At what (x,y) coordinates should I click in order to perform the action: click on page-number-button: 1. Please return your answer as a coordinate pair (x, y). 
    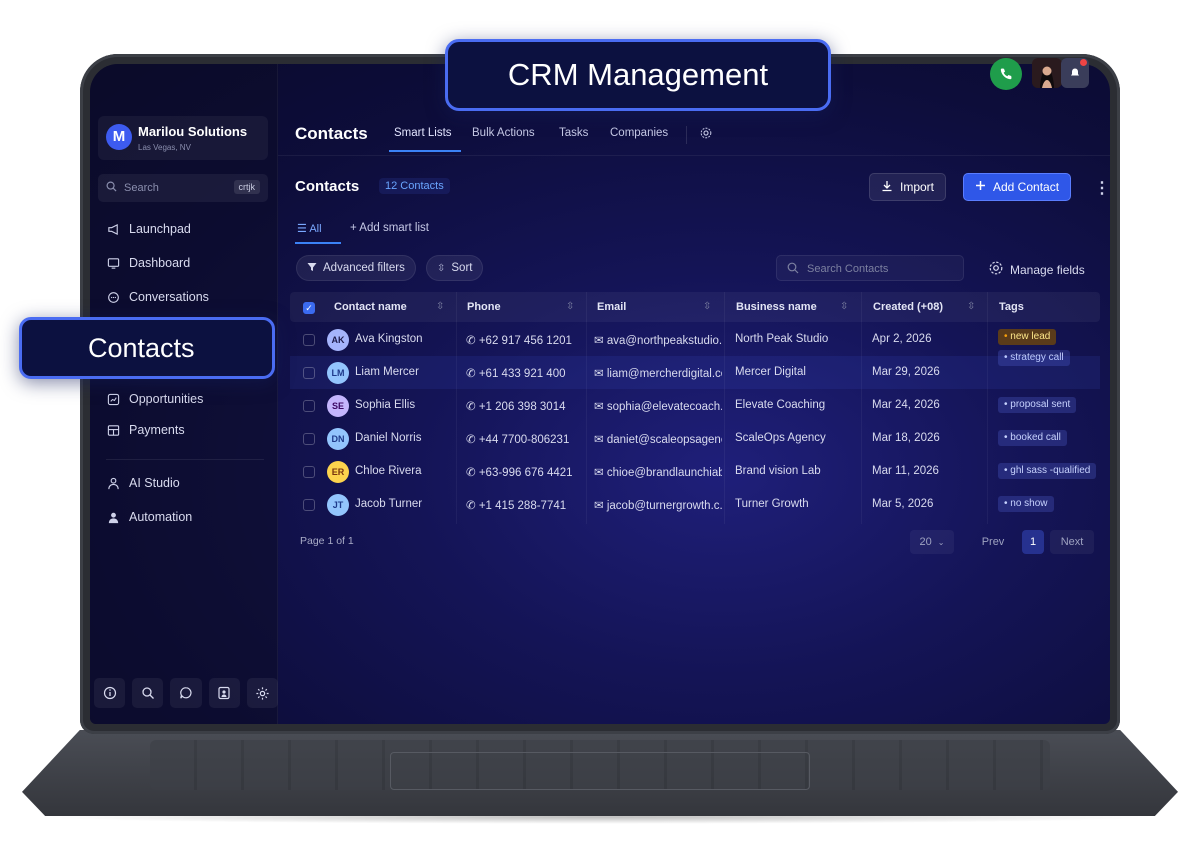
    Looking at the image, I should click on (1033, 542).